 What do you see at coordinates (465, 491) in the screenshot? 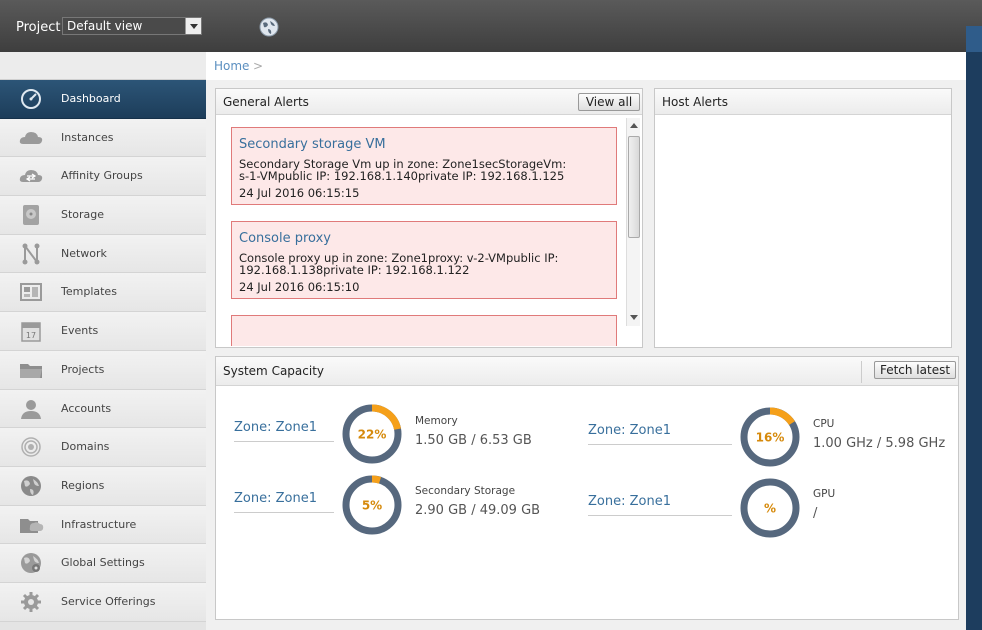
I see `capacity-metric-name: Secondary Storage` at bounding box center [465, 491].